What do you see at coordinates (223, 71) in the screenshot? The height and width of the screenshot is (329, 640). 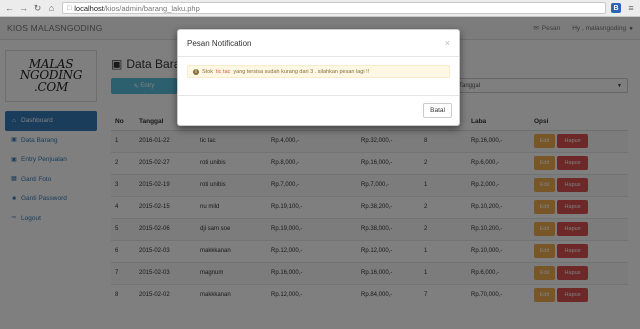 I see `alert-item: tic tac` at bounding box center [223, 71].